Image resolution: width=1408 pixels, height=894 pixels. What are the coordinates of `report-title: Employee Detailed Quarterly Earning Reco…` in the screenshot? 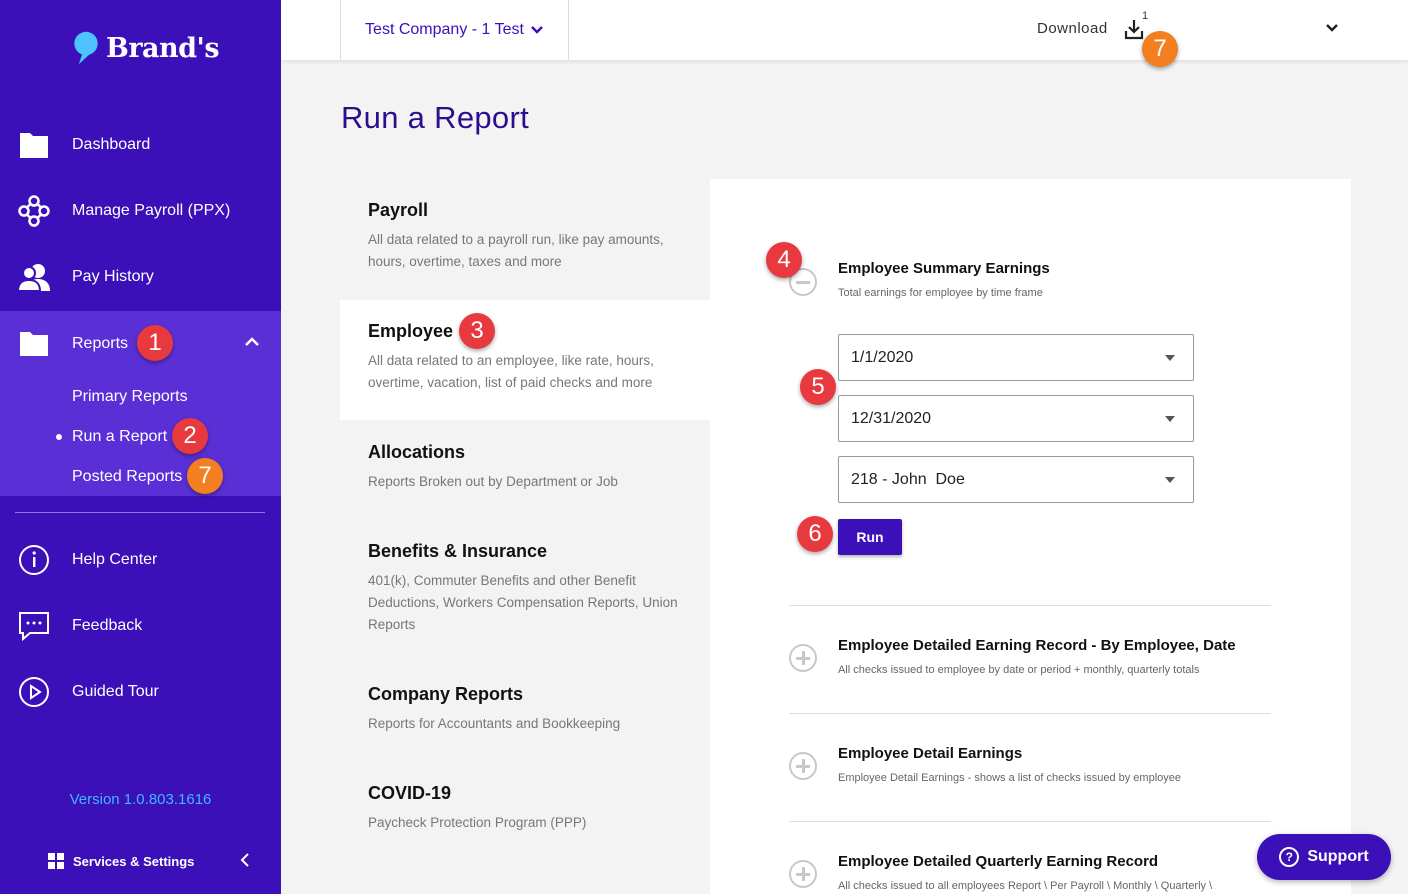 It's located at (998, 861).